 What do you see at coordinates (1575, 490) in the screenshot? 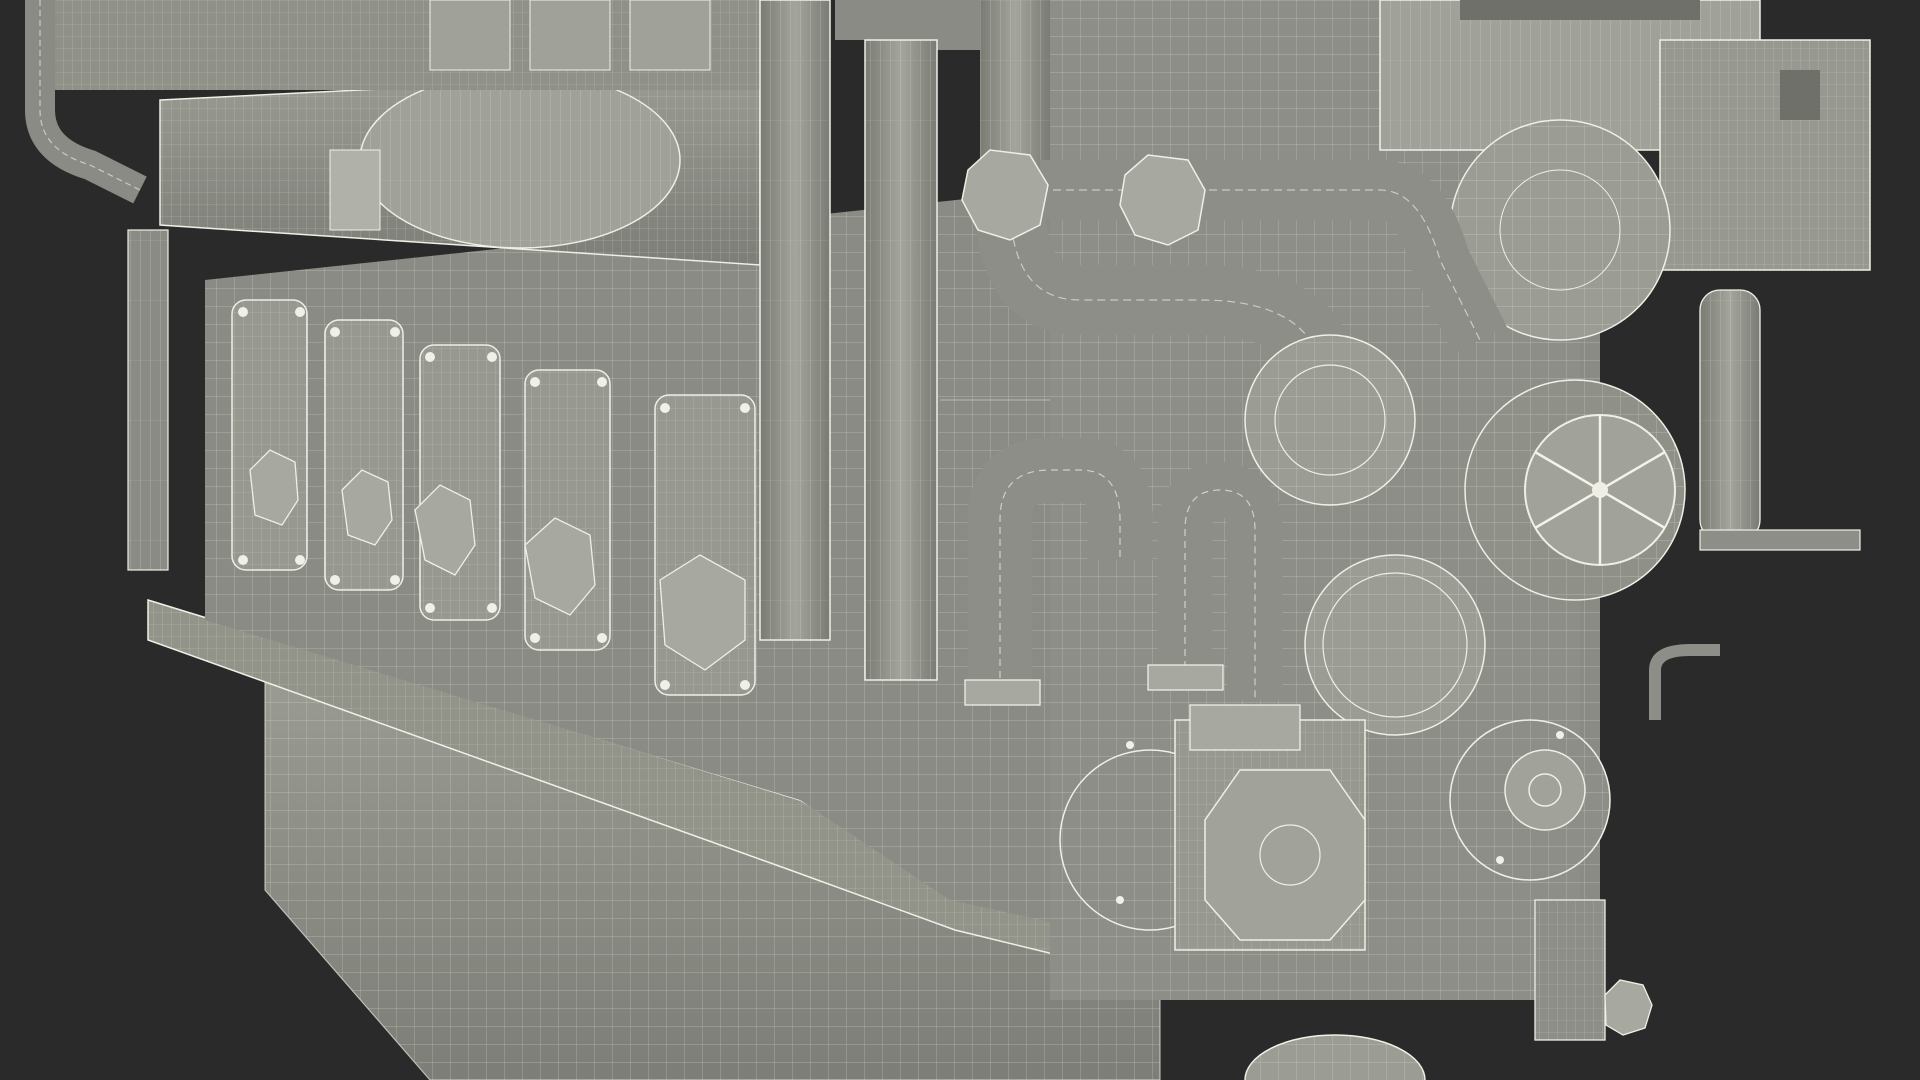
I see `fan-cover` at bounding box center [1575, 490].